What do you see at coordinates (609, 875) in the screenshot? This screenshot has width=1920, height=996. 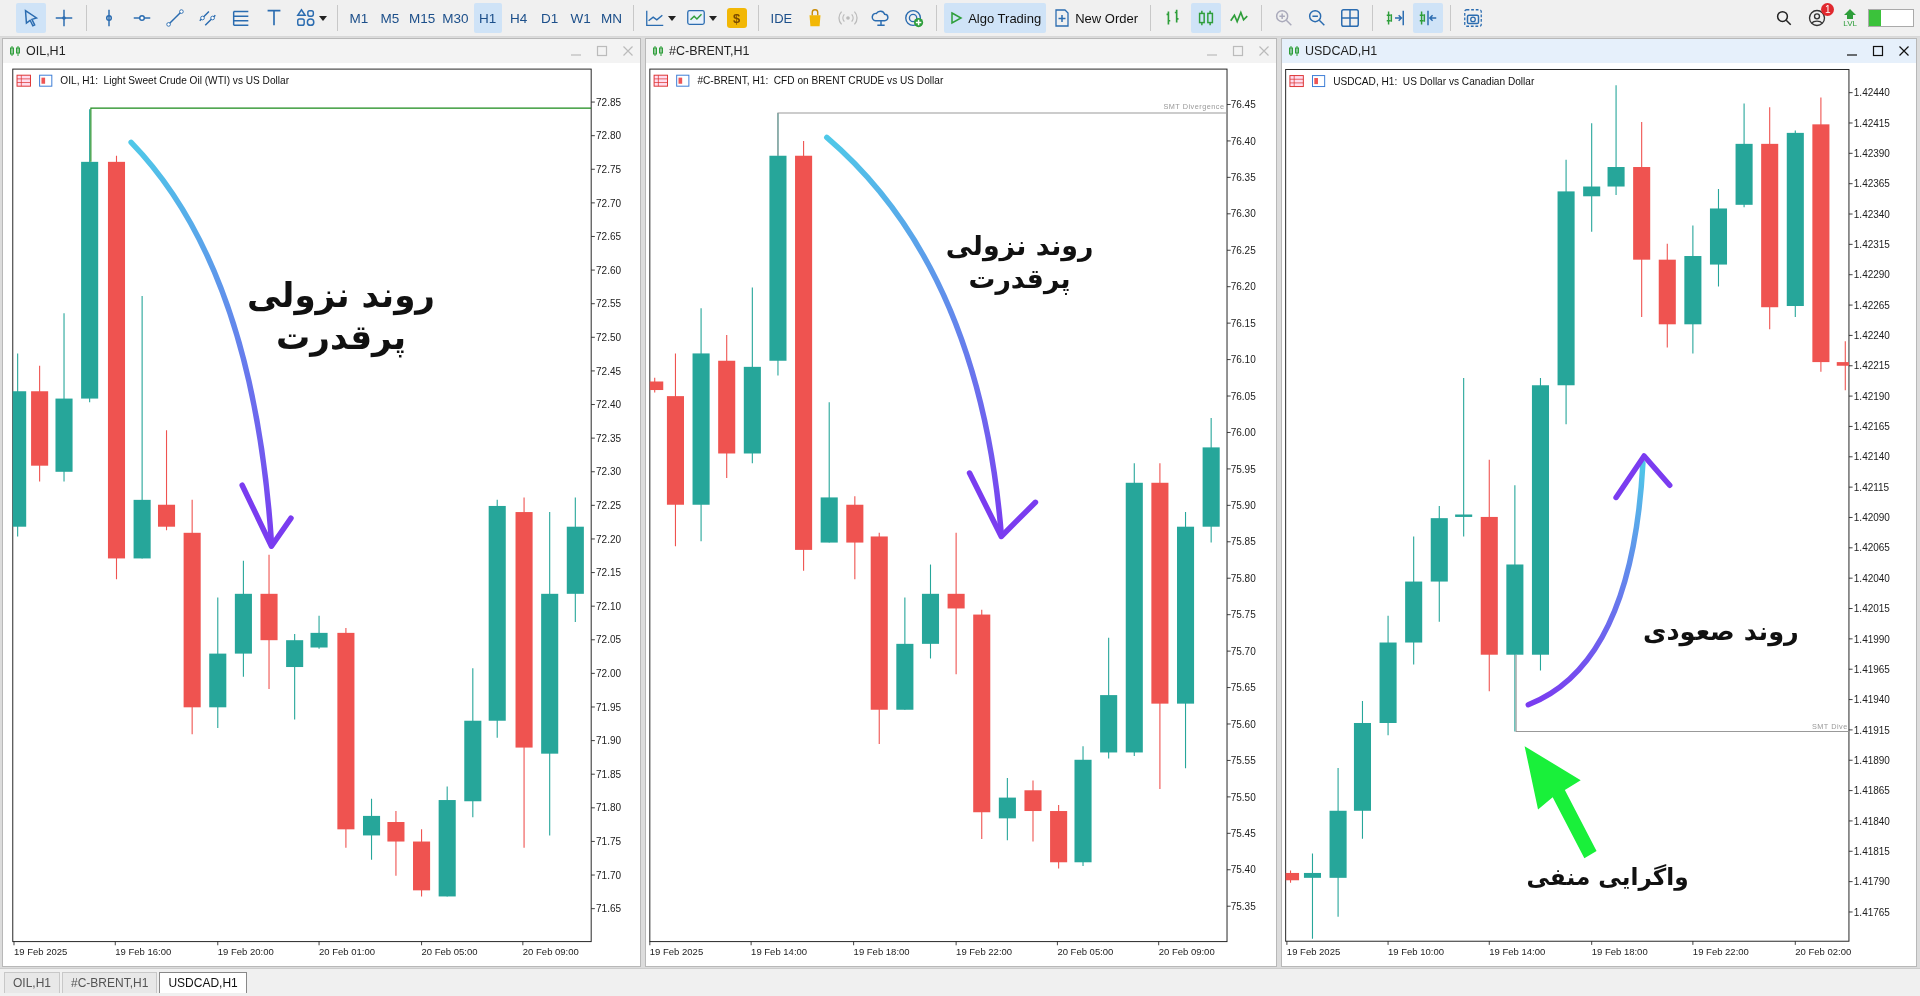 I see `price-label: 71.70` at bounding box center [609, 875].